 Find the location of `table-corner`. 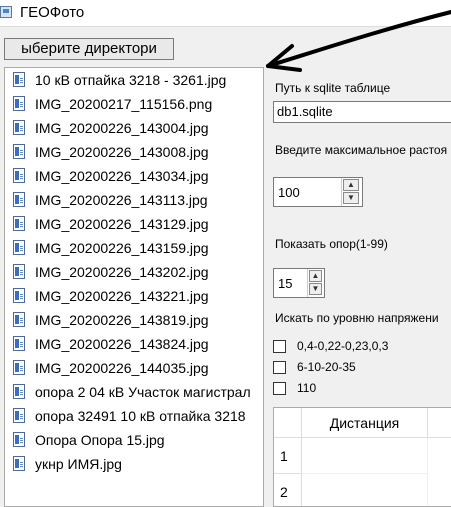

table-corner is located at coordinates (288, 423).